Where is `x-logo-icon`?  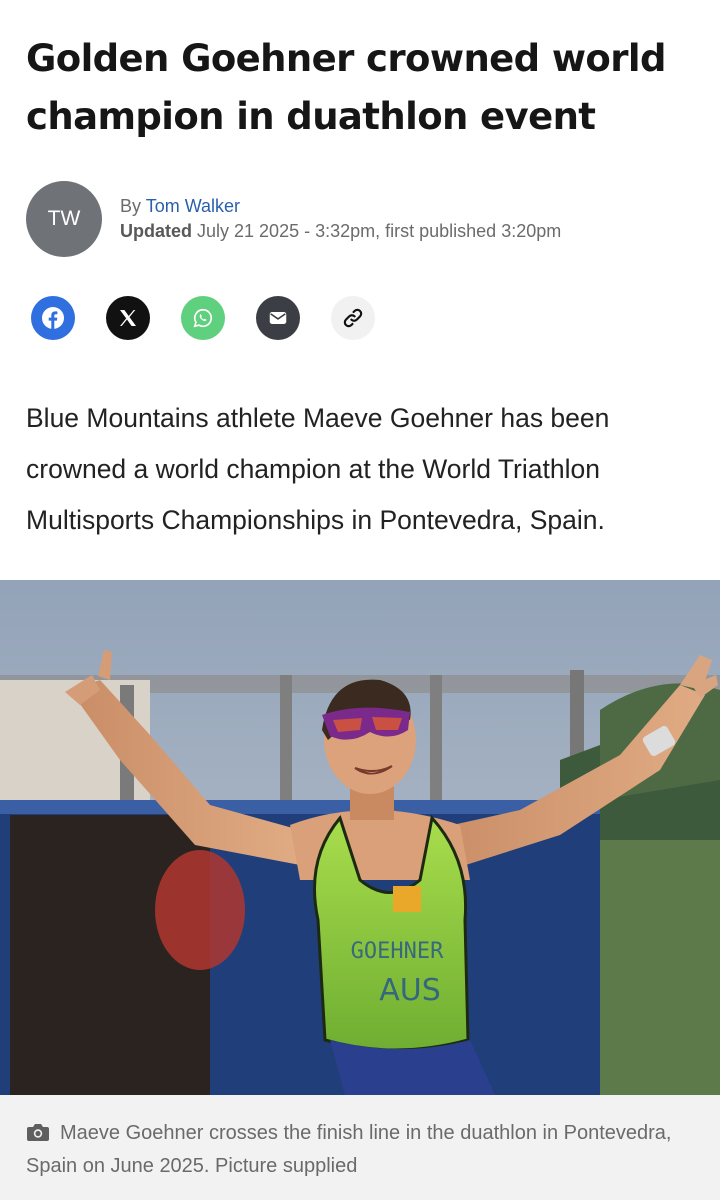
x-logo-icon is located at coordinates (128, 318).